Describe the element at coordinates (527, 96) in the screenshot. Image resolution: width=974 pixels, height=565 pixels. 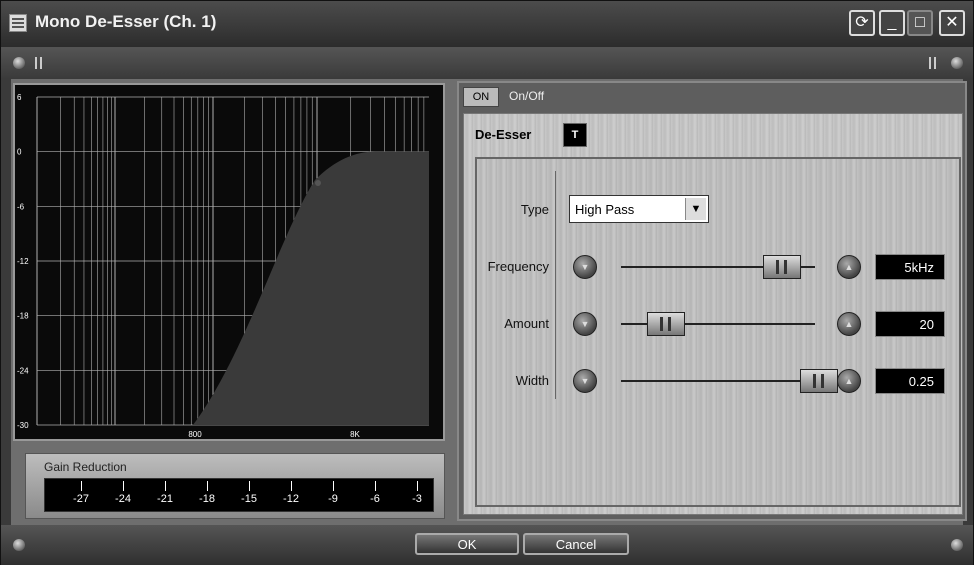
I see `on-off-label: On/Off` at that location.